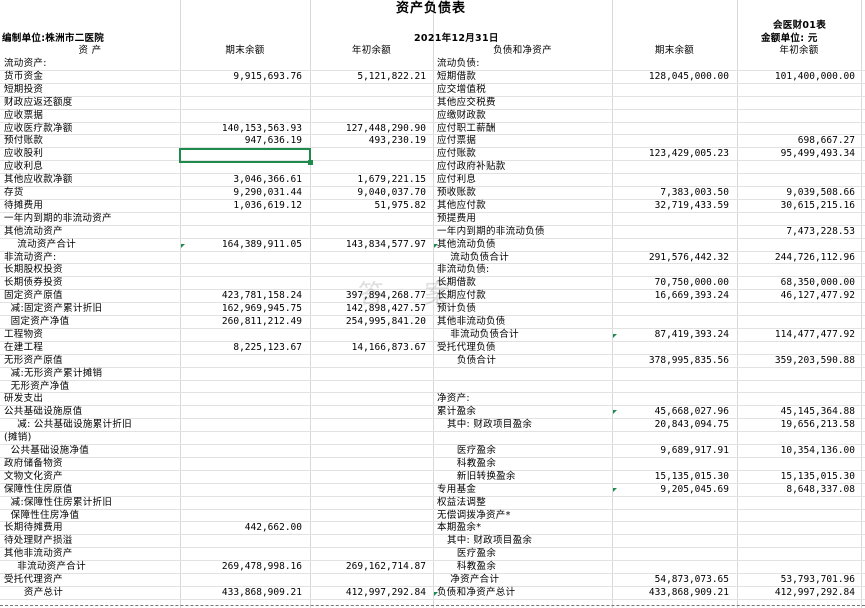  What do you see at coordinates (523, 554) in the screenshot?
I see `liability-label: 医疗盈余` at bounding box center [523, 554].